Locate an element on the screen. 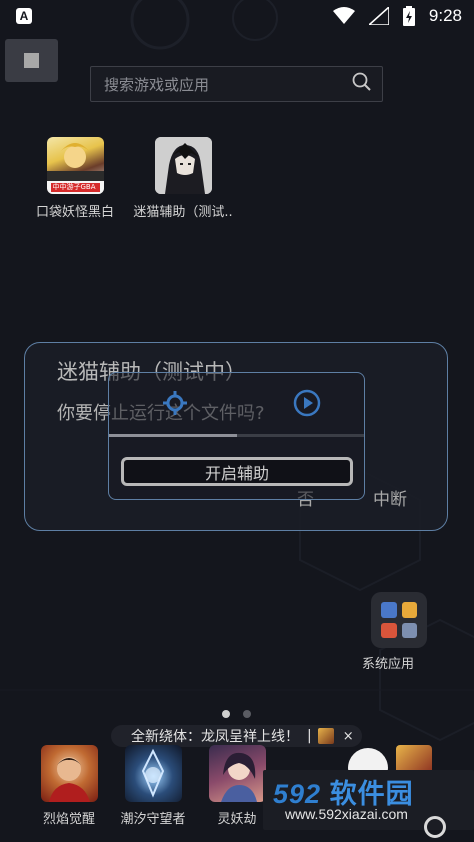 The height and width of the screenshot is (842, 474). desktop-app-label: 口袋妖怪黑白 is located at coordinates (74, 212).